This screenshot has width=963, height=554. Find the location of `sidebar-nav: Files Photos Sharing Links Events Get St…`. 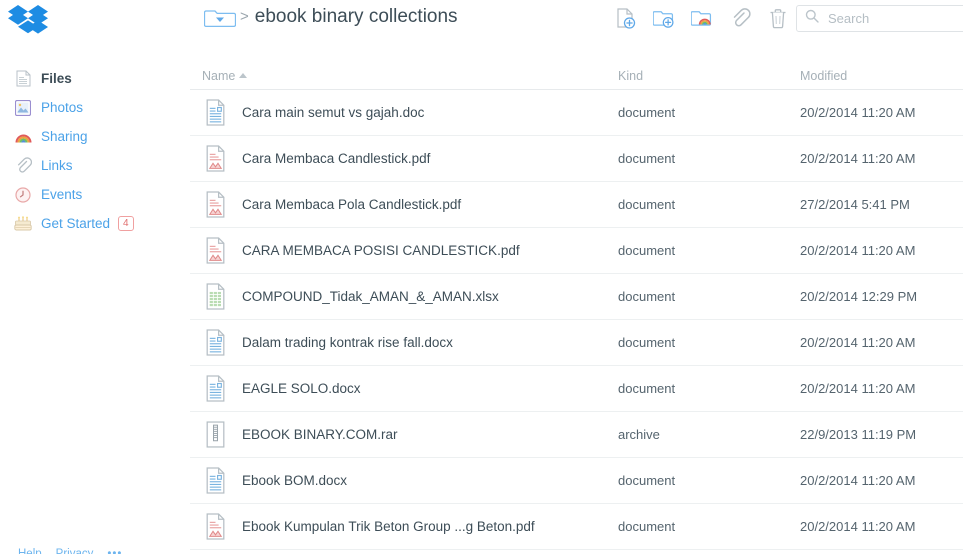

sidebar-nav: Files Photos Sharing Links Events Get St… is located at coordinates (95, 151).